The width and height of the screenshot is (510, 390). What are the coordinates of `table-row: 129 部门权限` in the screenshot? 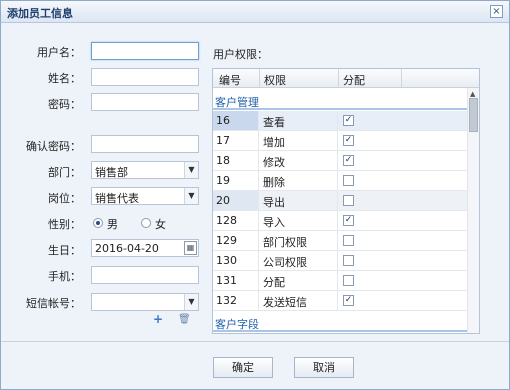 It's located at (340, 241).